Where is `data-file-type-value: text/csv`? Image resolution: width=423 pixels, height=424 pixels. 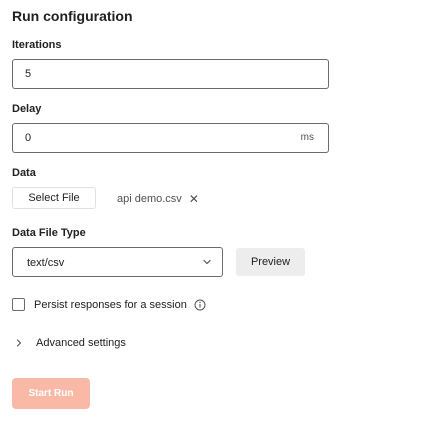 data-file-type-value: text/csv is located at coordinates (46, 263).